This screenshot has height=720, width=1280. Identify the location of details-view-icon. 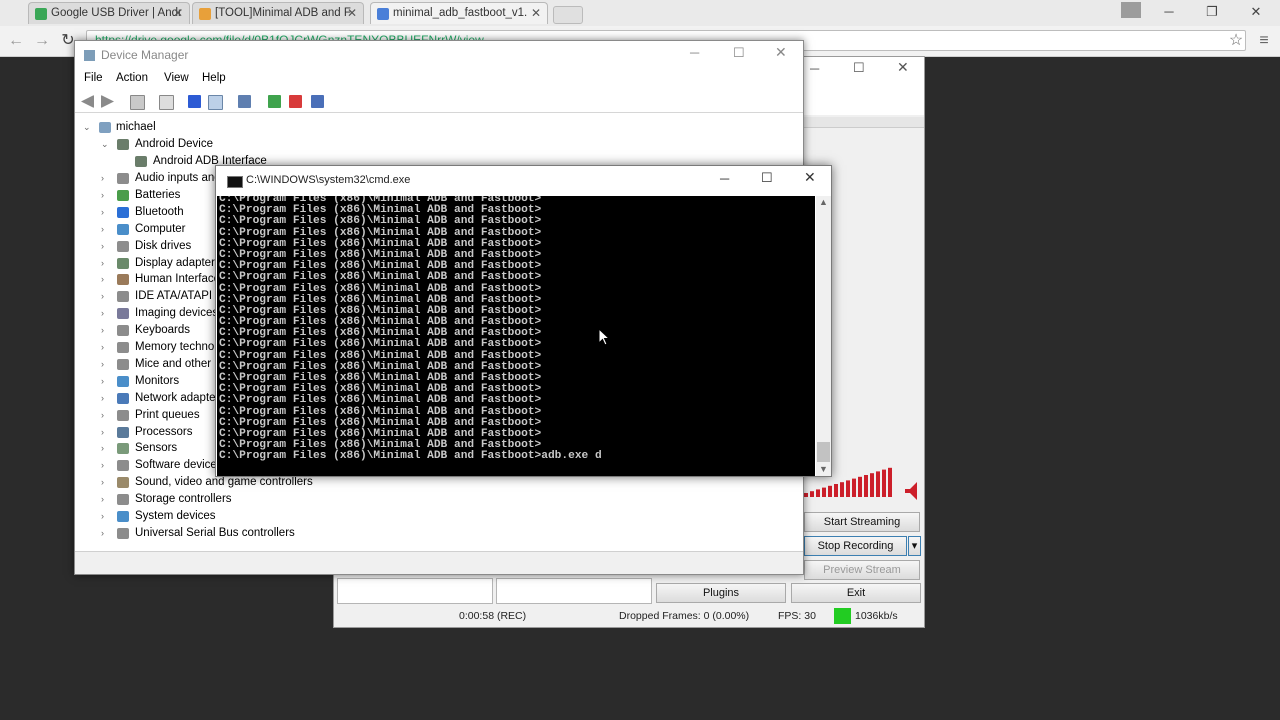
(215, 102).